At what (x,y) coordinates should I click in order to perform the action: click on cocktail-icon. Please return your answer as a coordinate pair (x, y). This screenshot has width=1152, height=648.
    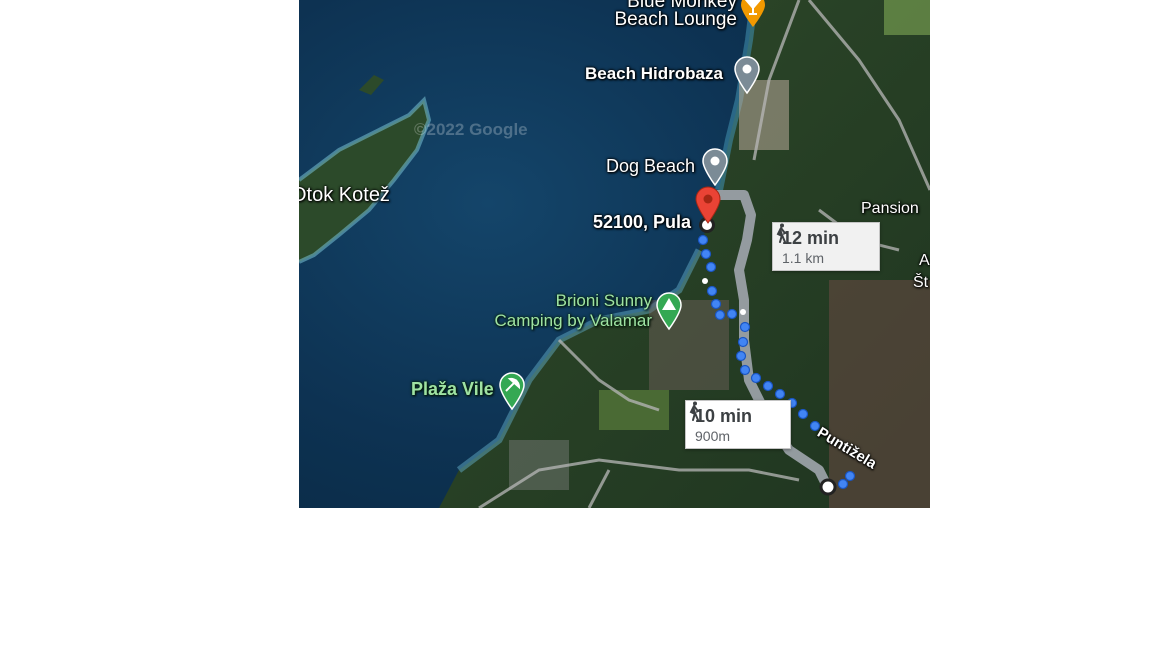
    Looking at the image, I should click on (753, 14).